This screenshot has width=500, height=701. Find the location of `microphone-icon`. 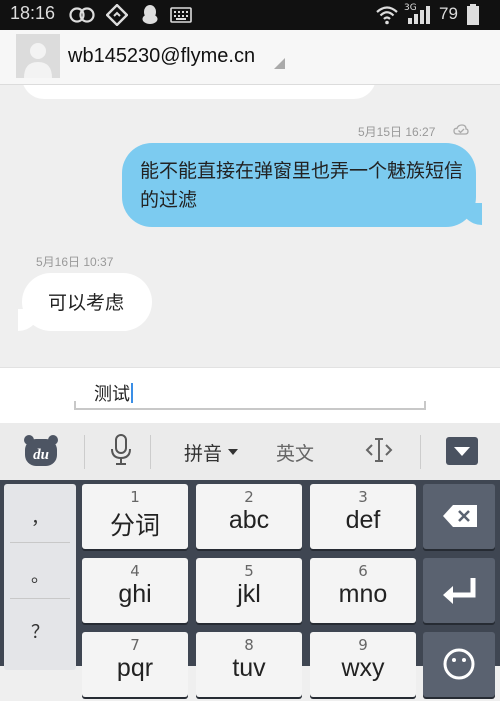

microphone-icon is located at coordinates (121, 450).